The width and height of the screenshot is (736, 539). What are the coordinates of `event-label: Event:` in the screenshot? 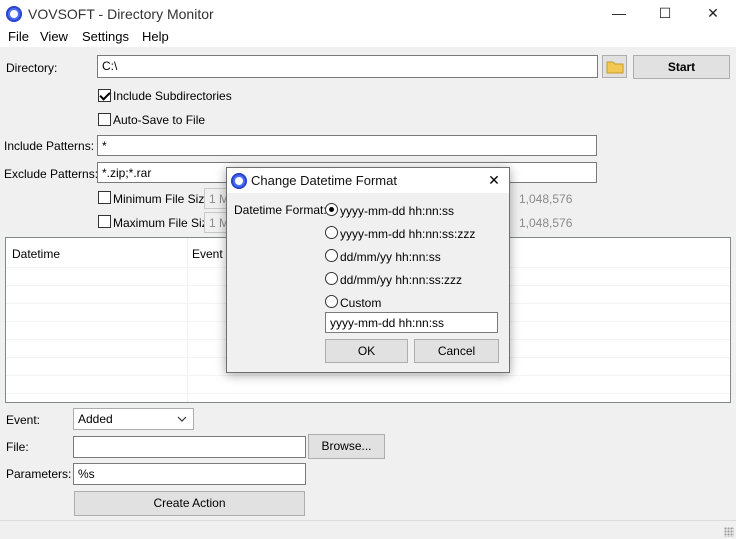 It's located at (23, 420).